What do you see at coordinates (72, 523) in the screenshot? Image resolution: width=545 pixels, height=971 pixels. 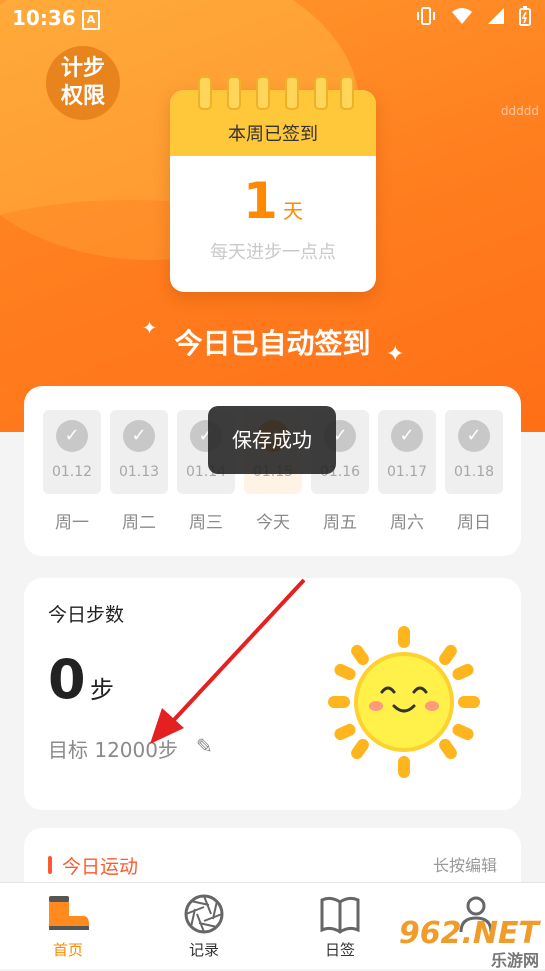 I see `weekday-label: 周一` at bounding box center [72, 523].